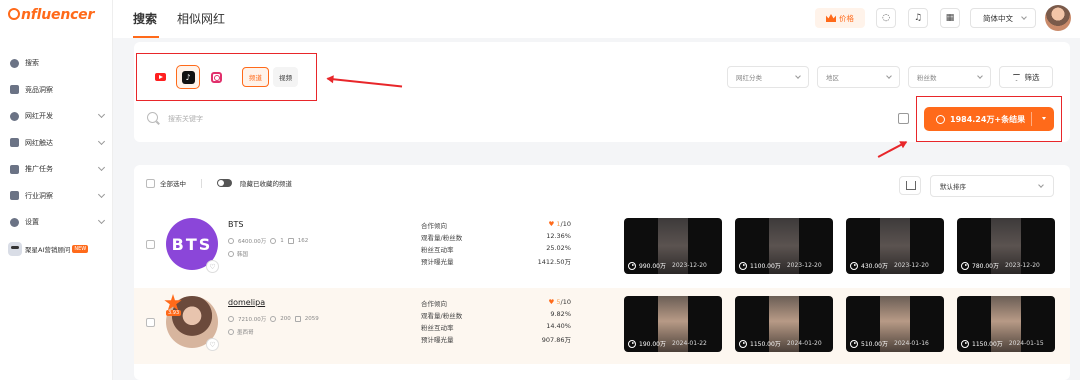 This screenshot has height=380, width=1080. Describe the element at coordinates (14, 143) in the screenshot. I see `mail-icon` at that location.